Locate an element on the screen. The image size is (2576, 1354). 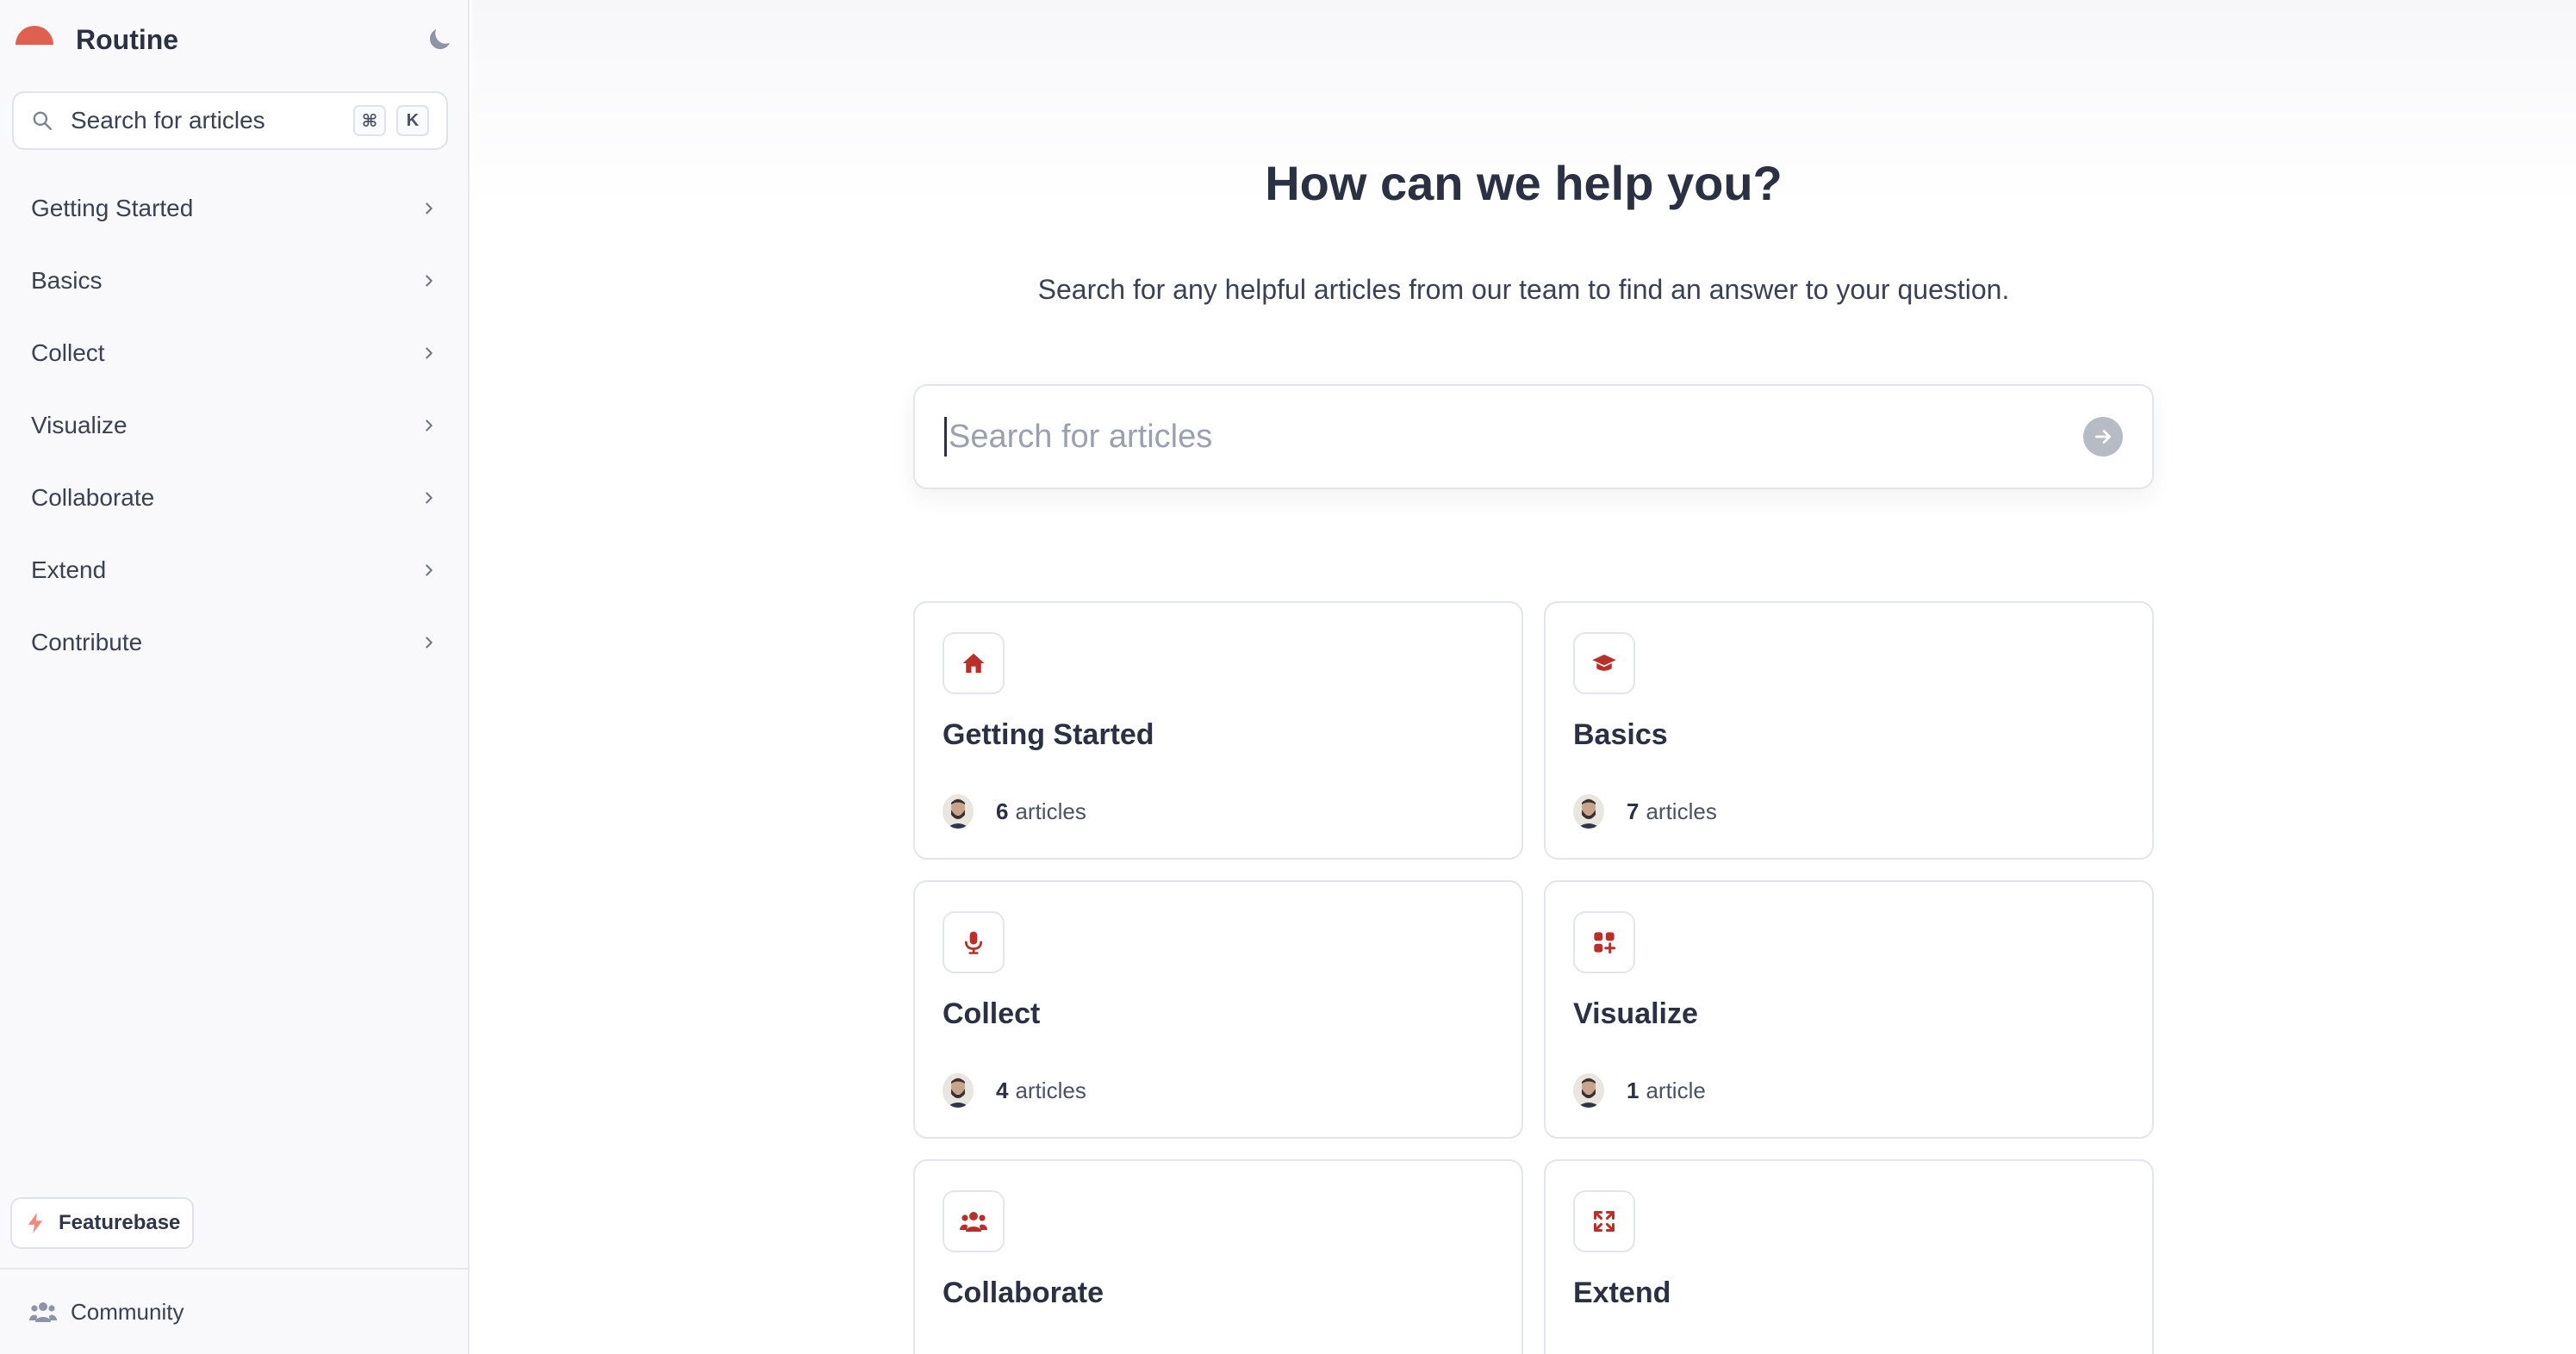
article-count: 6 is located at coordinates (1003, 811).